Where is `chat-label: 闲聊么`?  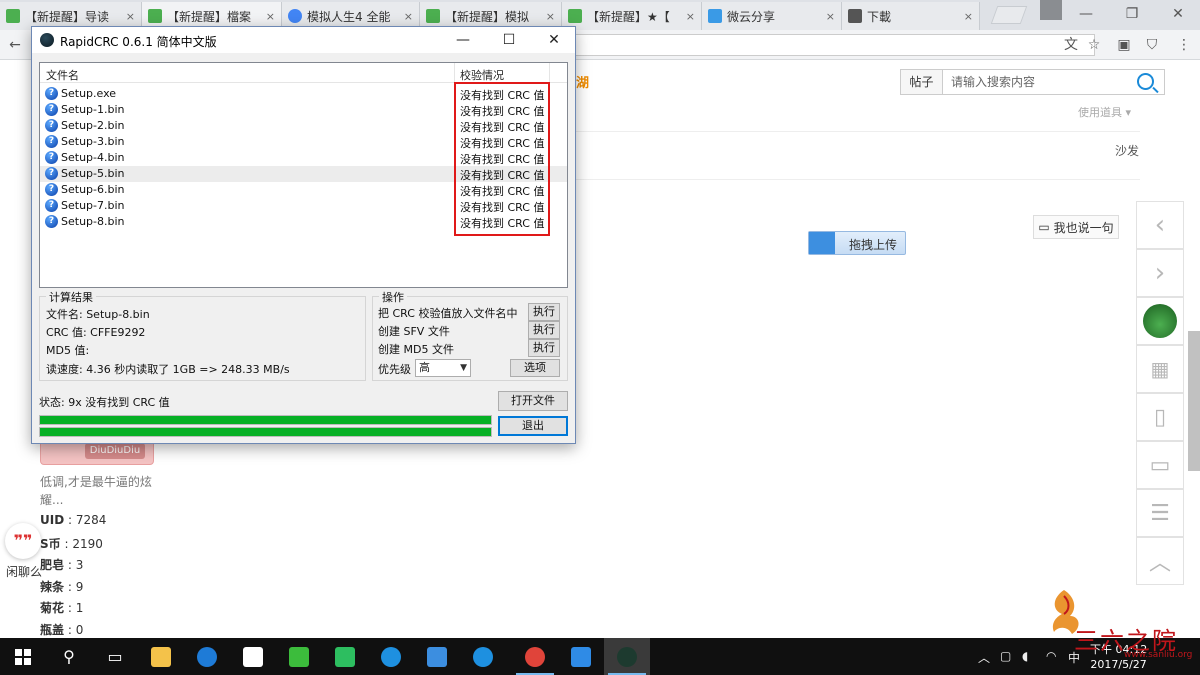
chat-label: 闲聊么 is located at coordinates (24, 571).